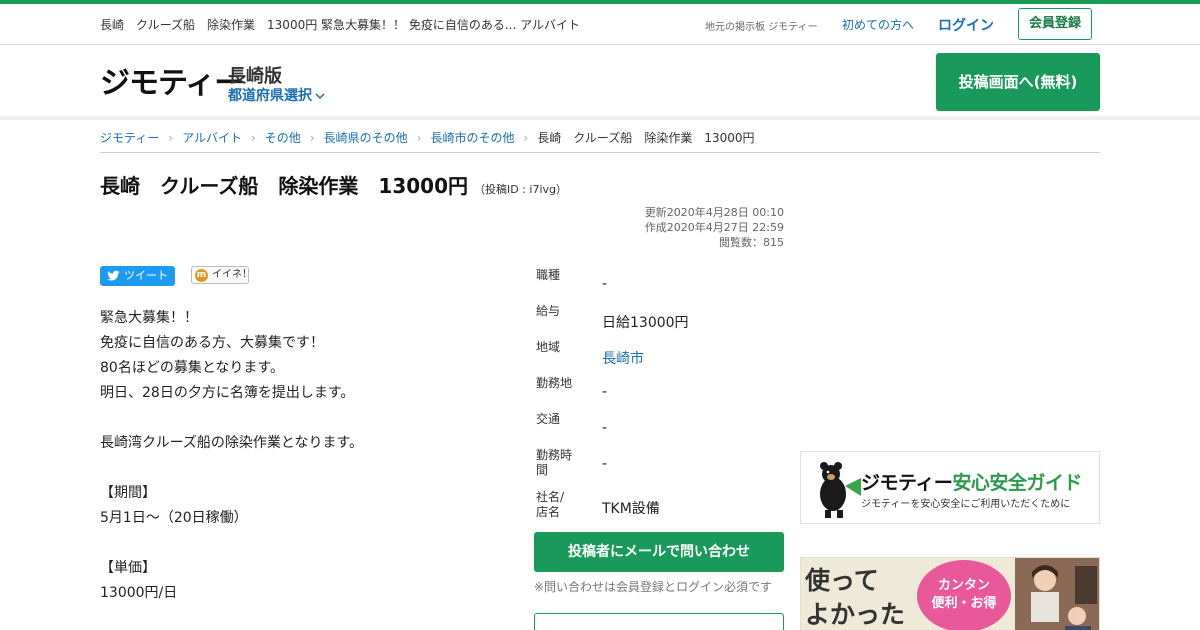  Describe the element at coordinates (270, 96) in the screenshot. I see `prefecture-select-label: 都道府県選択` at that location.